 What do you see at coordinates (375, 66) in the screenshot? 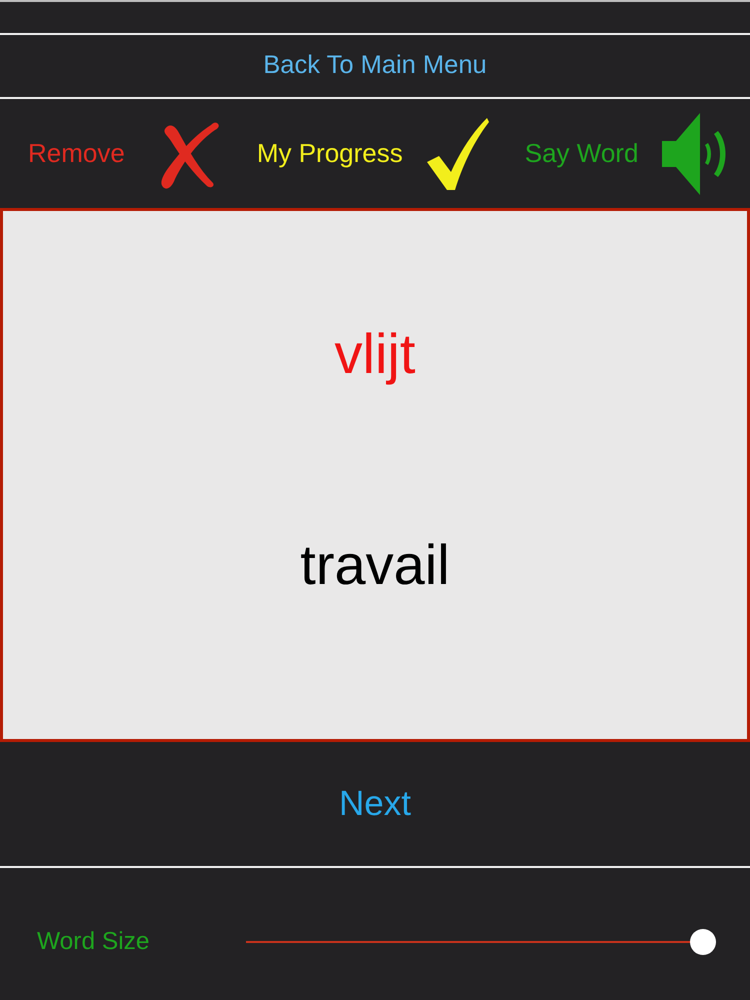
I see `back-to-menu-button: Back To Main Menu` at bounding box center [375, 66].